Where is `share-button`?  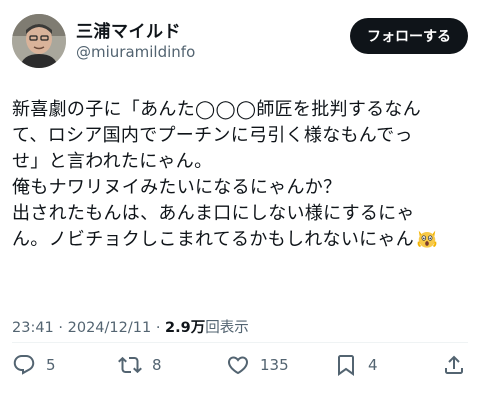
share-button is located at coordinates (454, 365).